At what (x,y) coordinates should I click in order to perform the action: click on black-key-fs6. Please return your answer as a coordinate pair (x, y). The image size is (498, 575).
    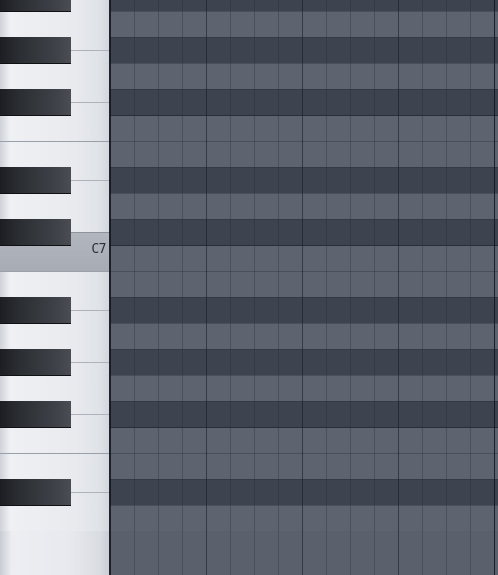
    Looking at the image, I should click on (35, 414).